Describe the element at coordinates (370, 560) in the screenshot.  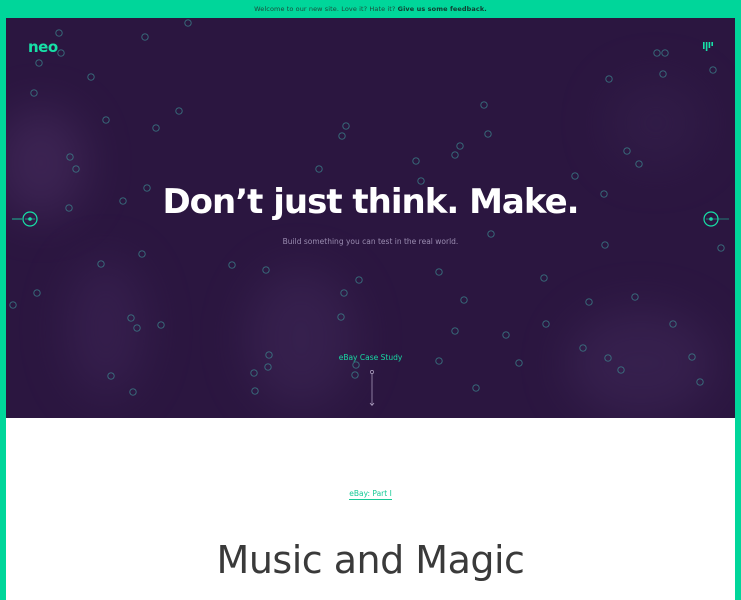
I see `section-title: Music and Magic` at that location.